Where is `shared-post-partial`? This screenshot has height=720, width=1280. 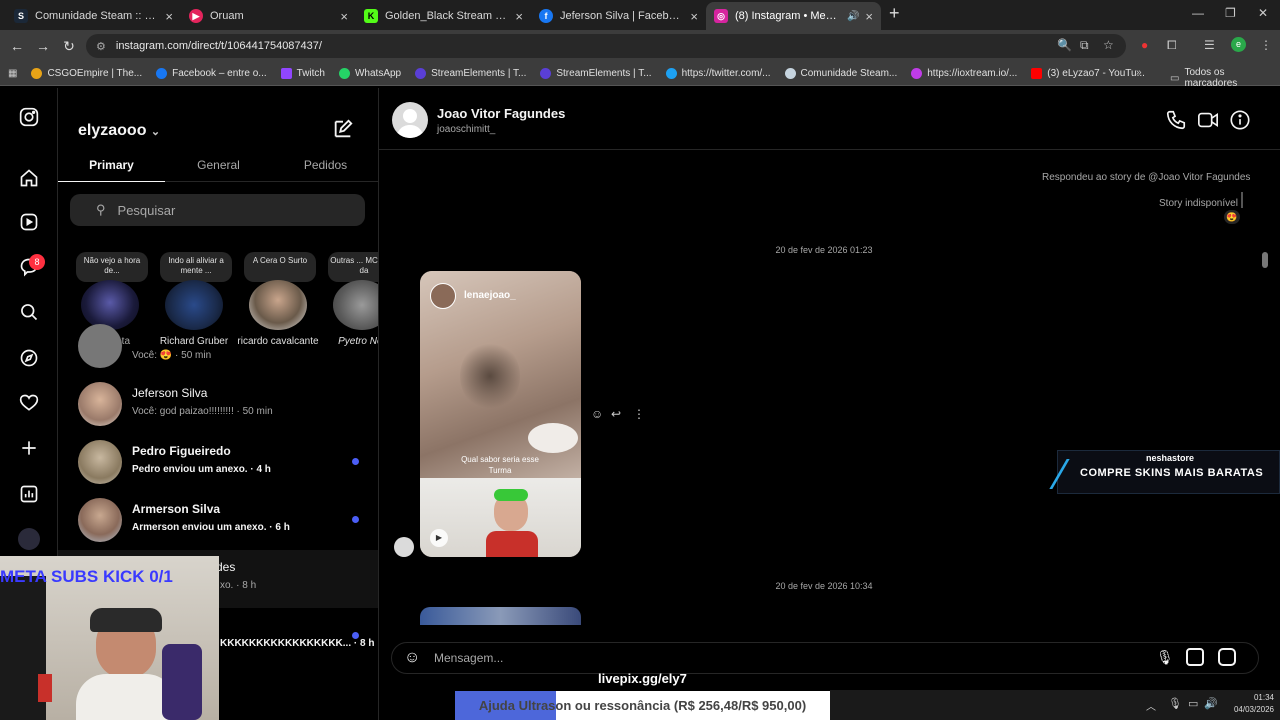 shared-post-partial is located at coordinates (500, 616).